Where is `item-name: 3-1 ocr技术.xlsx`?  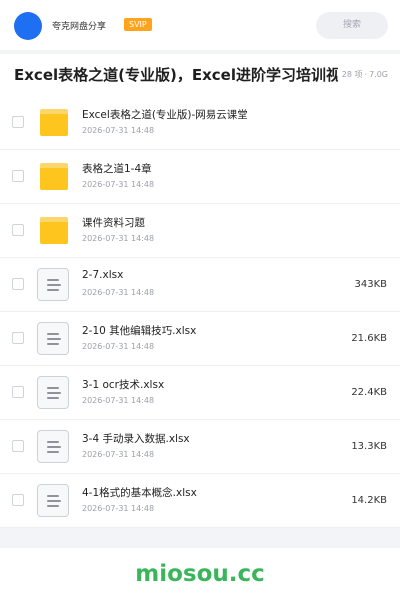 item-name: 3-1 ocr技术.xlsx is located at coordinates (123, 385).